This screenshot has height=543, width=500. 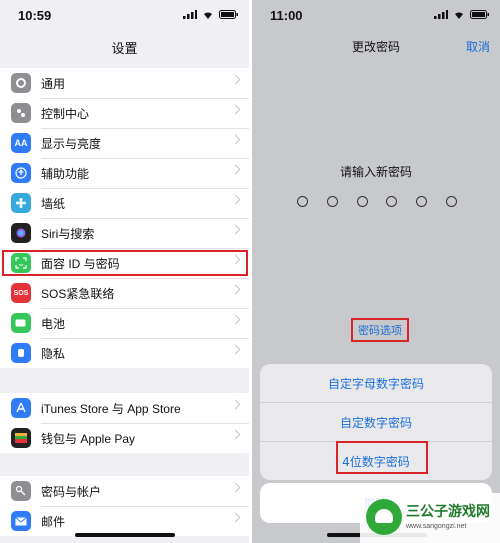 What do you see at coordinates (21, 173) in the screenshot?
I see `accessibility-icon` at bounding box center [21, 173].